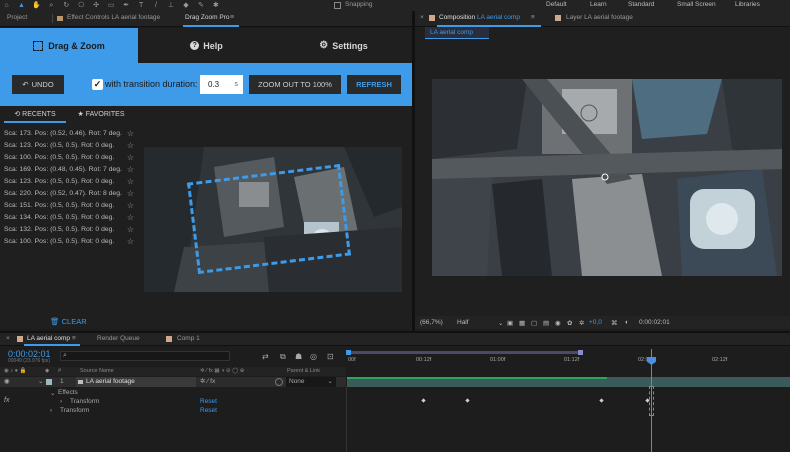  I want to click on workspace-libraries: Libraries, so click(747, 4).